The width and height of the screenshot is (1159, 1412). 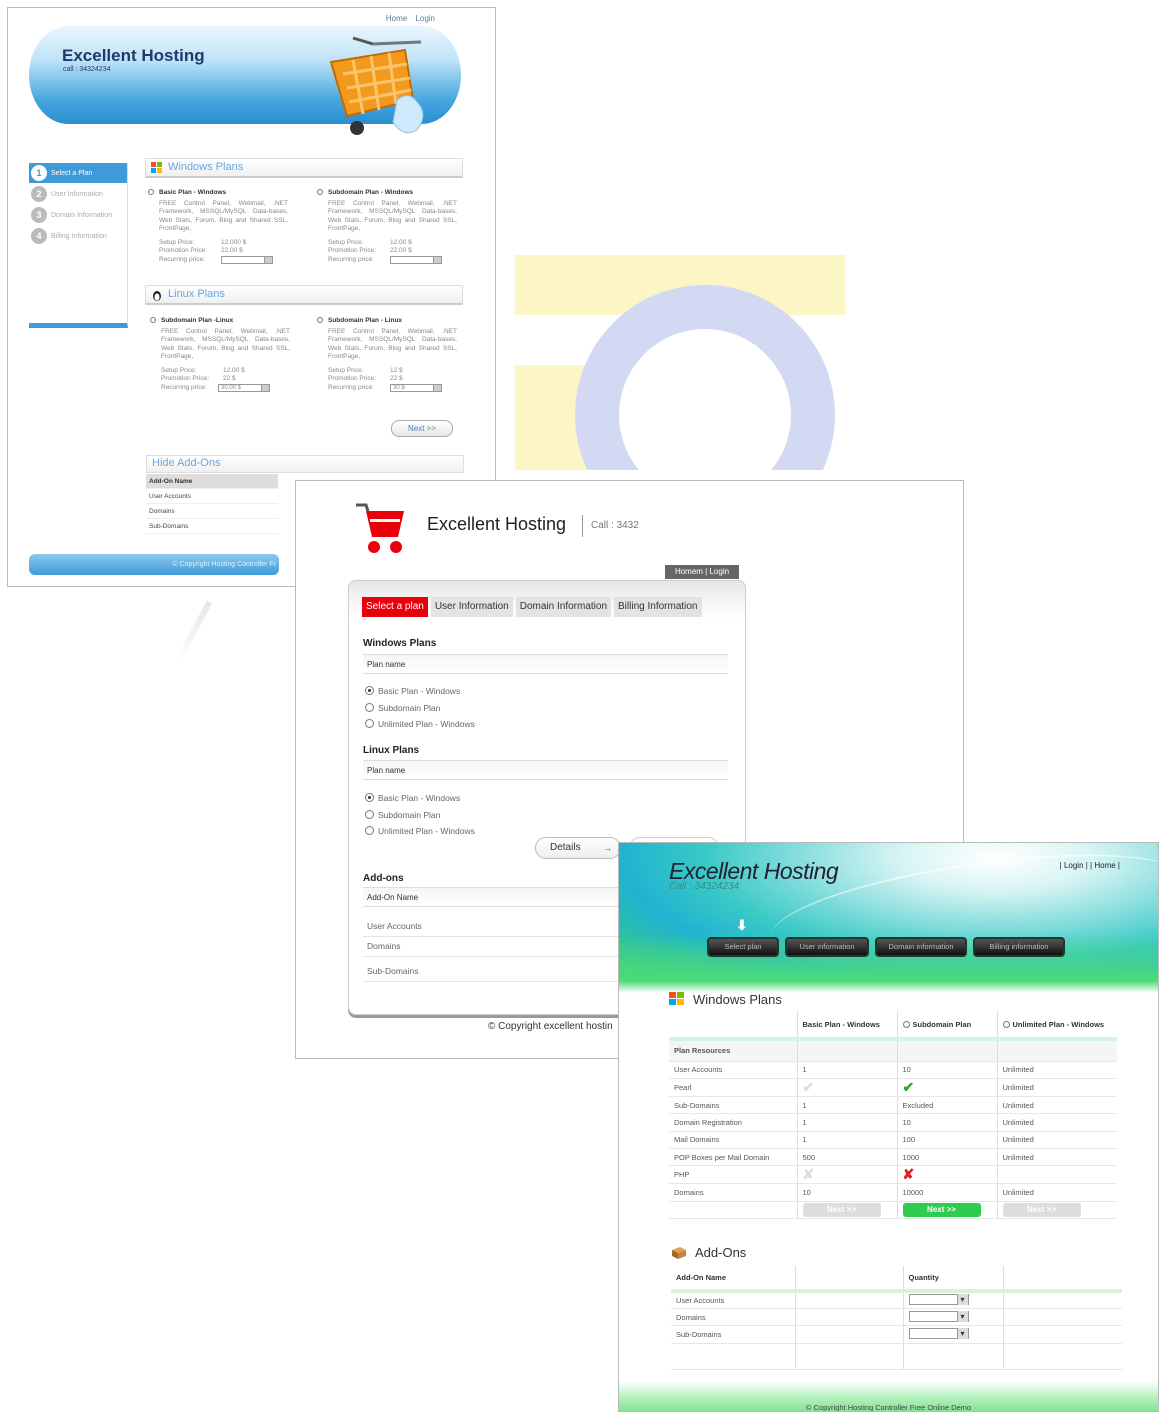 I want to click on setup-price: 12.00 $, so click(x=234, y=370).